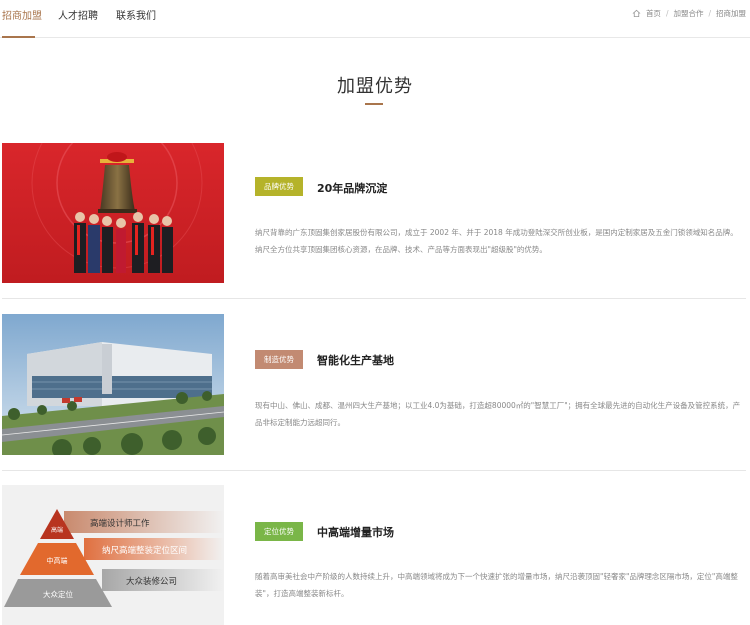  I want to click on section-title-manufacturing: 智能化生产基地, so click(355, 360).